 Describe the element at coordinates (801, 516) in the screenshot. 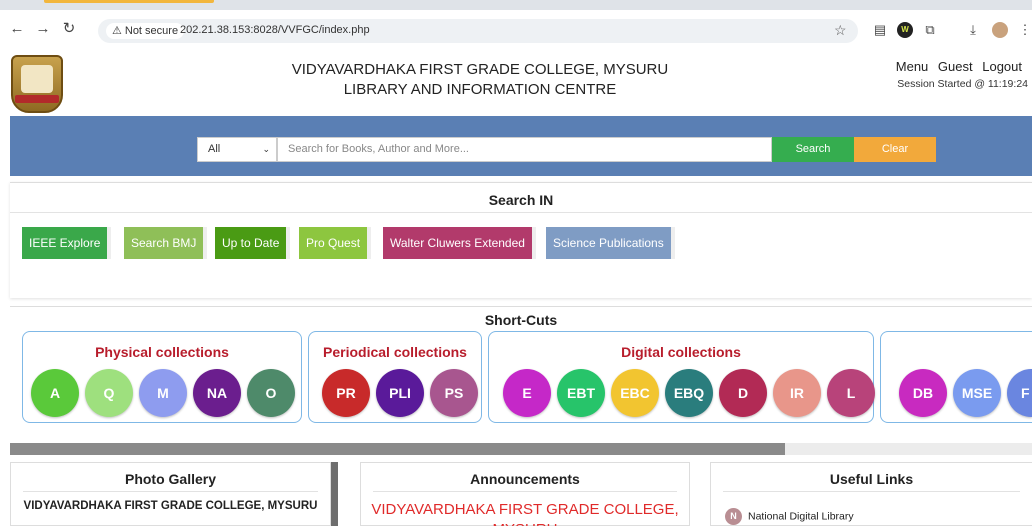

I see `useful-link-label: National Digital Library` at that location.